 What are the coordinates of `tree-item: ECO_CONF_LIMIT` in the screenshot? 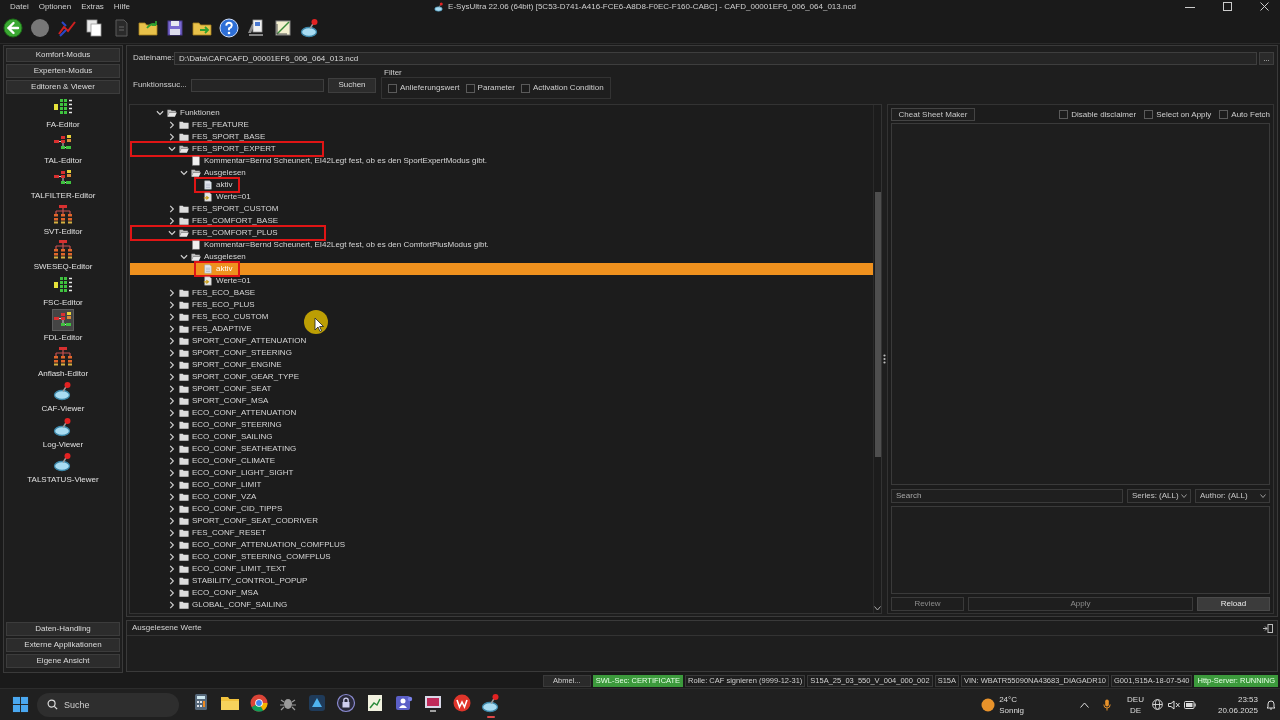 It's located at (227, 485).